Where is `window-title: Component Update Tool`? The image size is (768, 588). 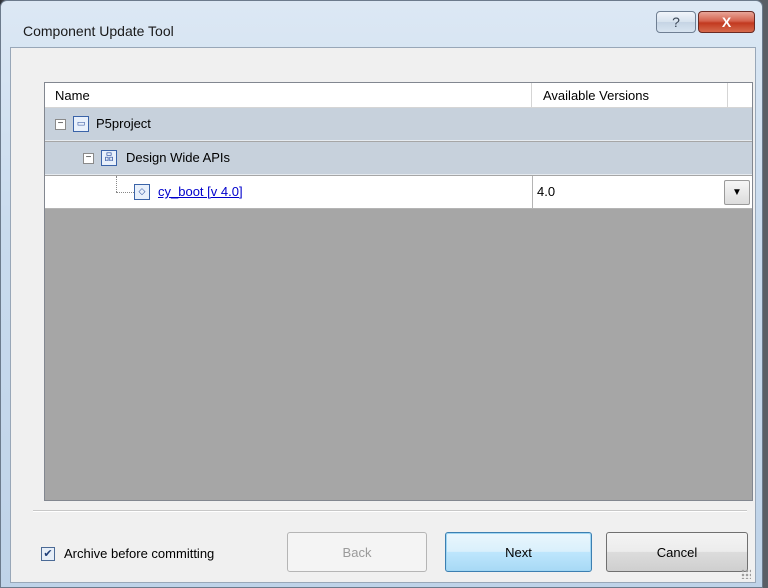 window-title: Component Update Tool is located at coordinates (98, 31).